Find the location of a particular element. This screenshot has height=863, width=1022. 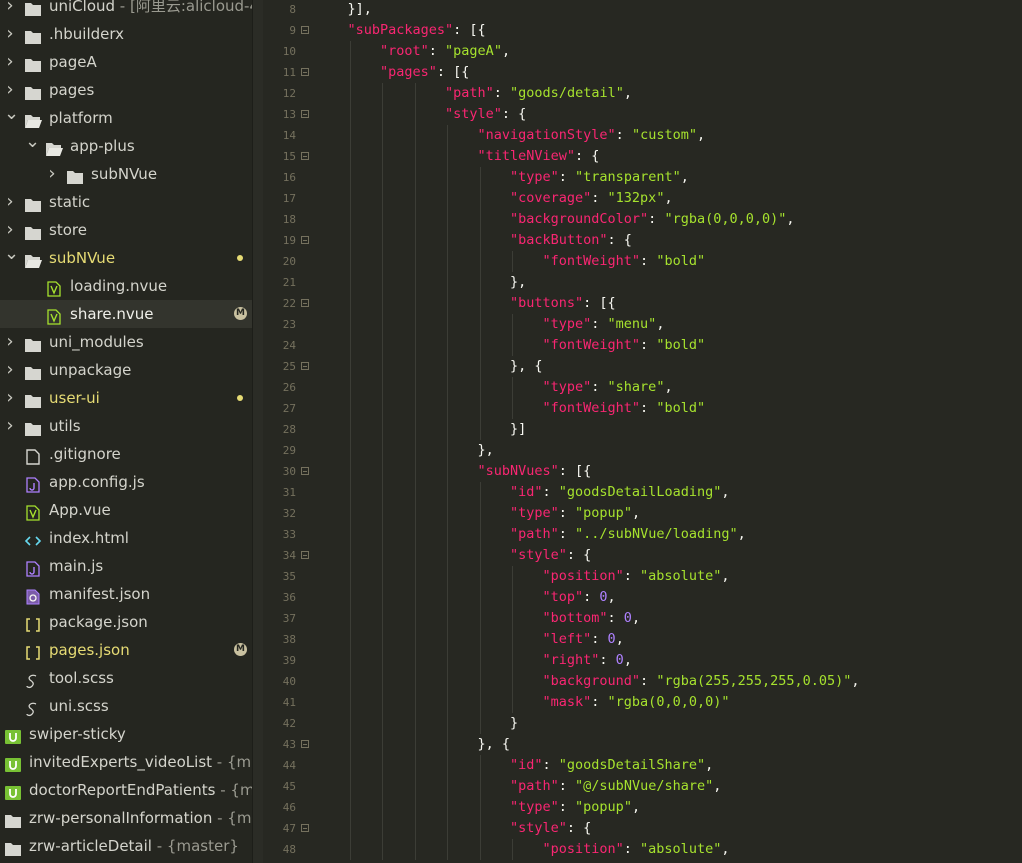

tree-item: › utils is located at coordinates (126, 426).